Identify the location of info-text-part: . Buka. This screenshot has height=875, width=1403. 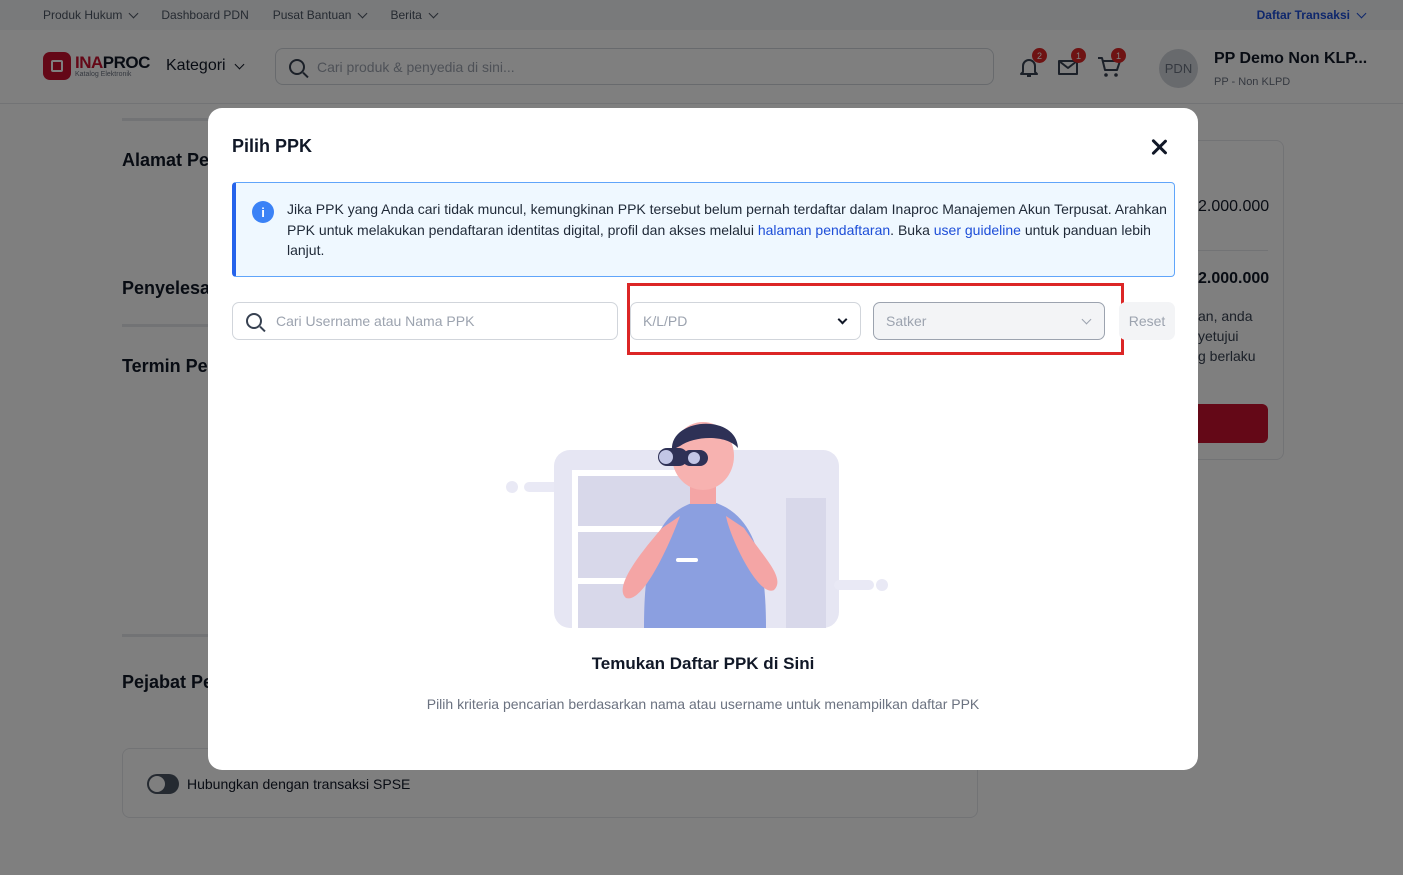
(912, 229).